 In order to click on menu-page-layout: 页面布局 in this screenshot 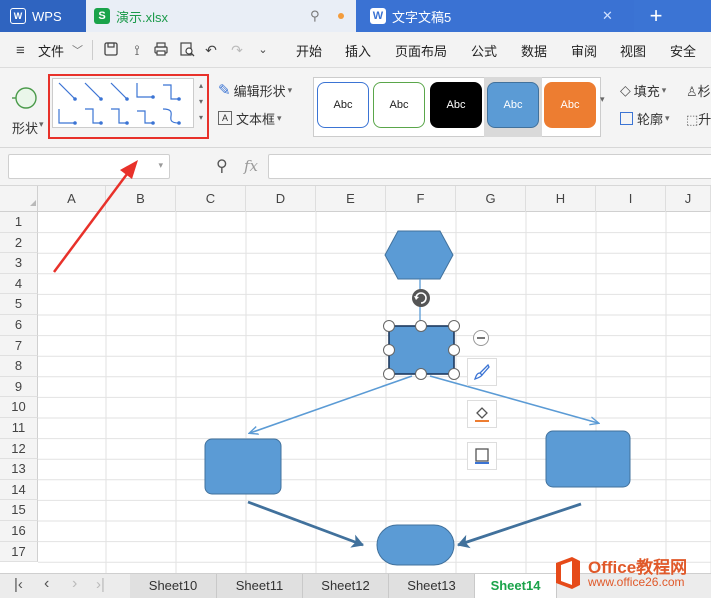, I will do `click(421, 50)`.